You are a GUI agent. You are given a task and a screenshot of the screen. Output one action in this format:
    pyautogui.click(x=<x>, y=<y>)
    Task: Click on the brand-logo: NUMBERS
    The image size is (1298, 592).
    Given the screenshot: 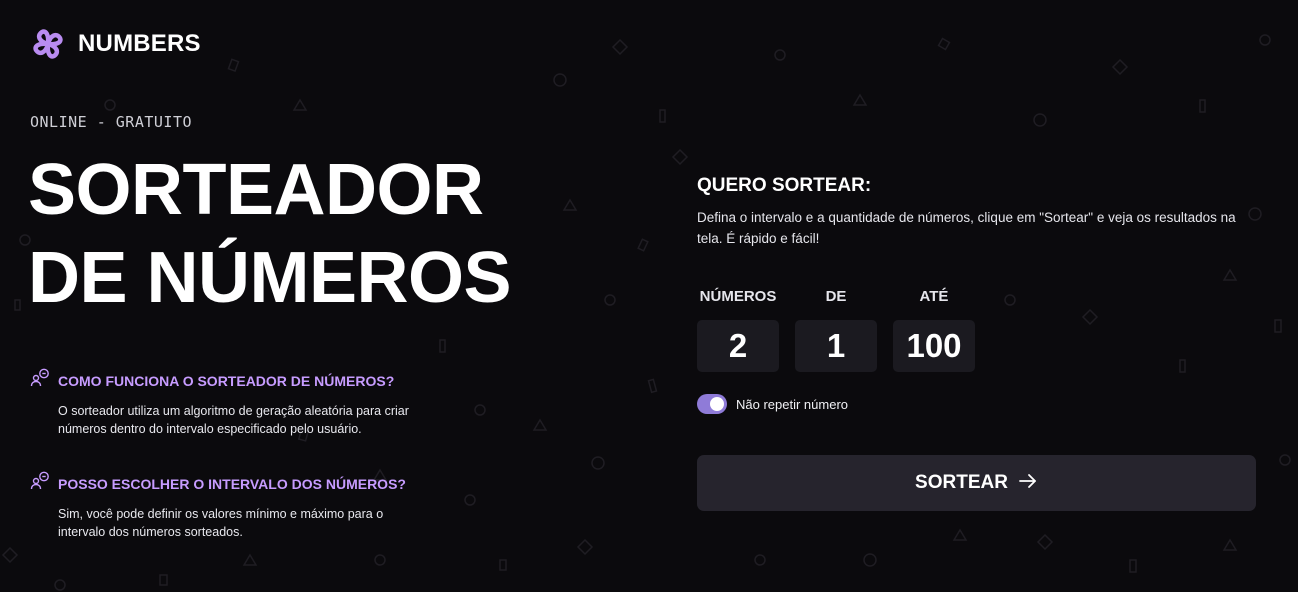 What is the action you would take?
    pyautogui.click(x=115, y=44)
    